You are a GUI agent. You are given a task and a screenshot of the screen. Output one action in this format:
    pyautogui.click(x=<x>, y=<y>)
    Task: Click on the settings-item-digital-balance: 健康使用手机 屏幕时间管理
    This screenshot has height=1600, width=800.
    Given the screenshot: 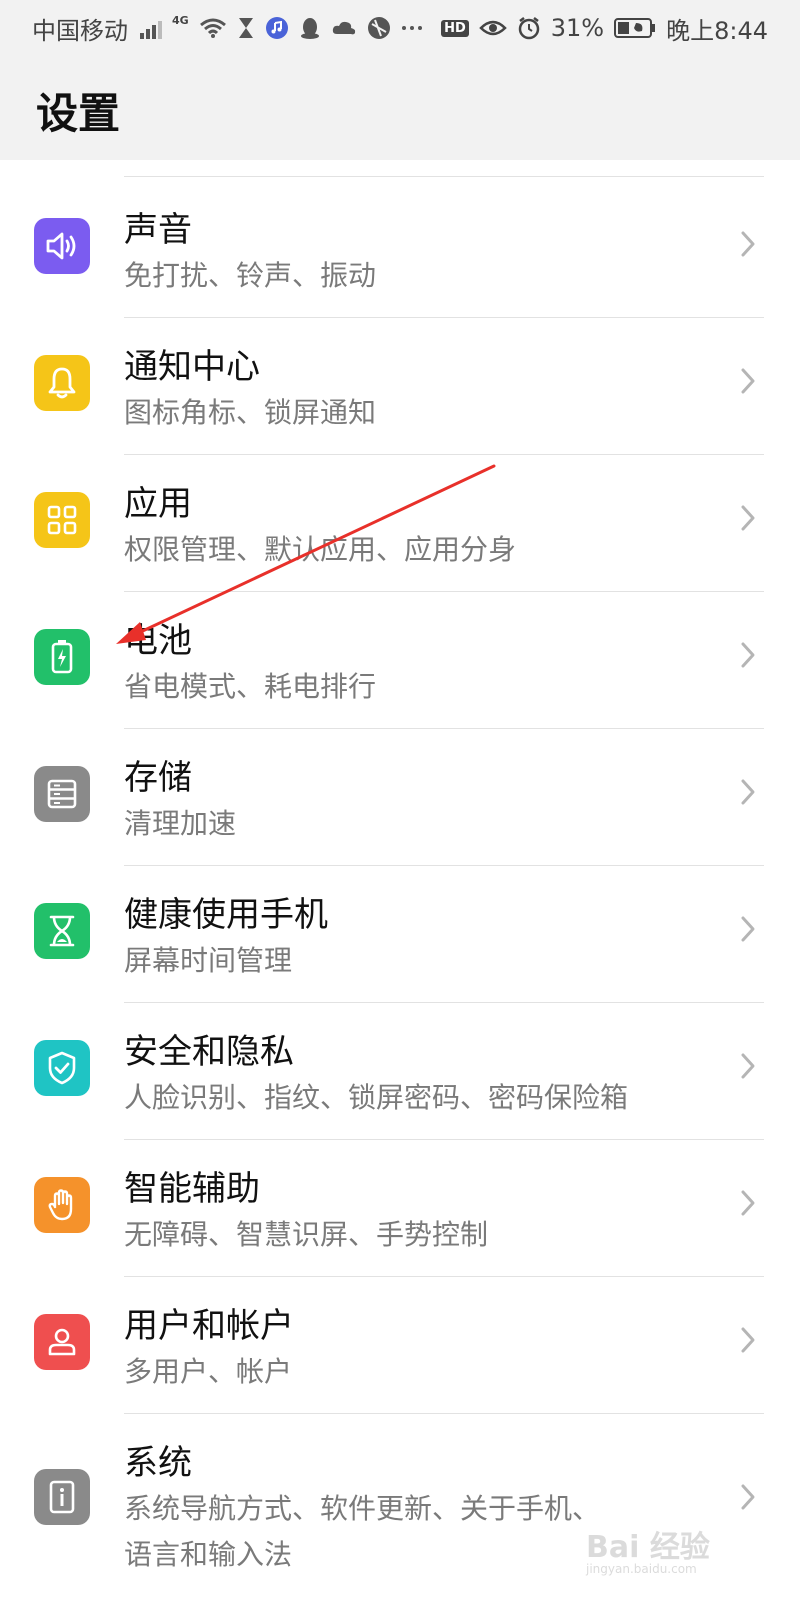 What is the action you would take?
    pyautogui.click(x=400, y=935)
    